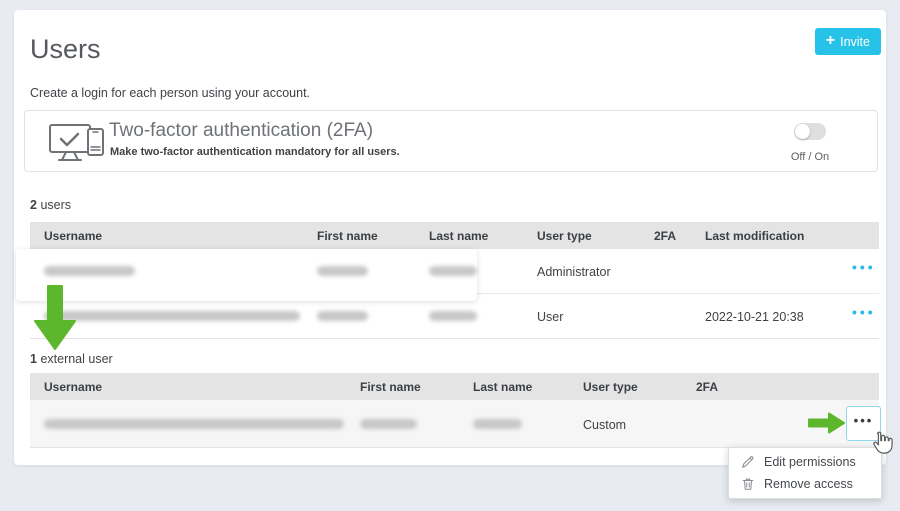  What do you see at coordinates (550, 317) in the screenshot?
I see `user-type-value: User` at bounding box center [550, 317].